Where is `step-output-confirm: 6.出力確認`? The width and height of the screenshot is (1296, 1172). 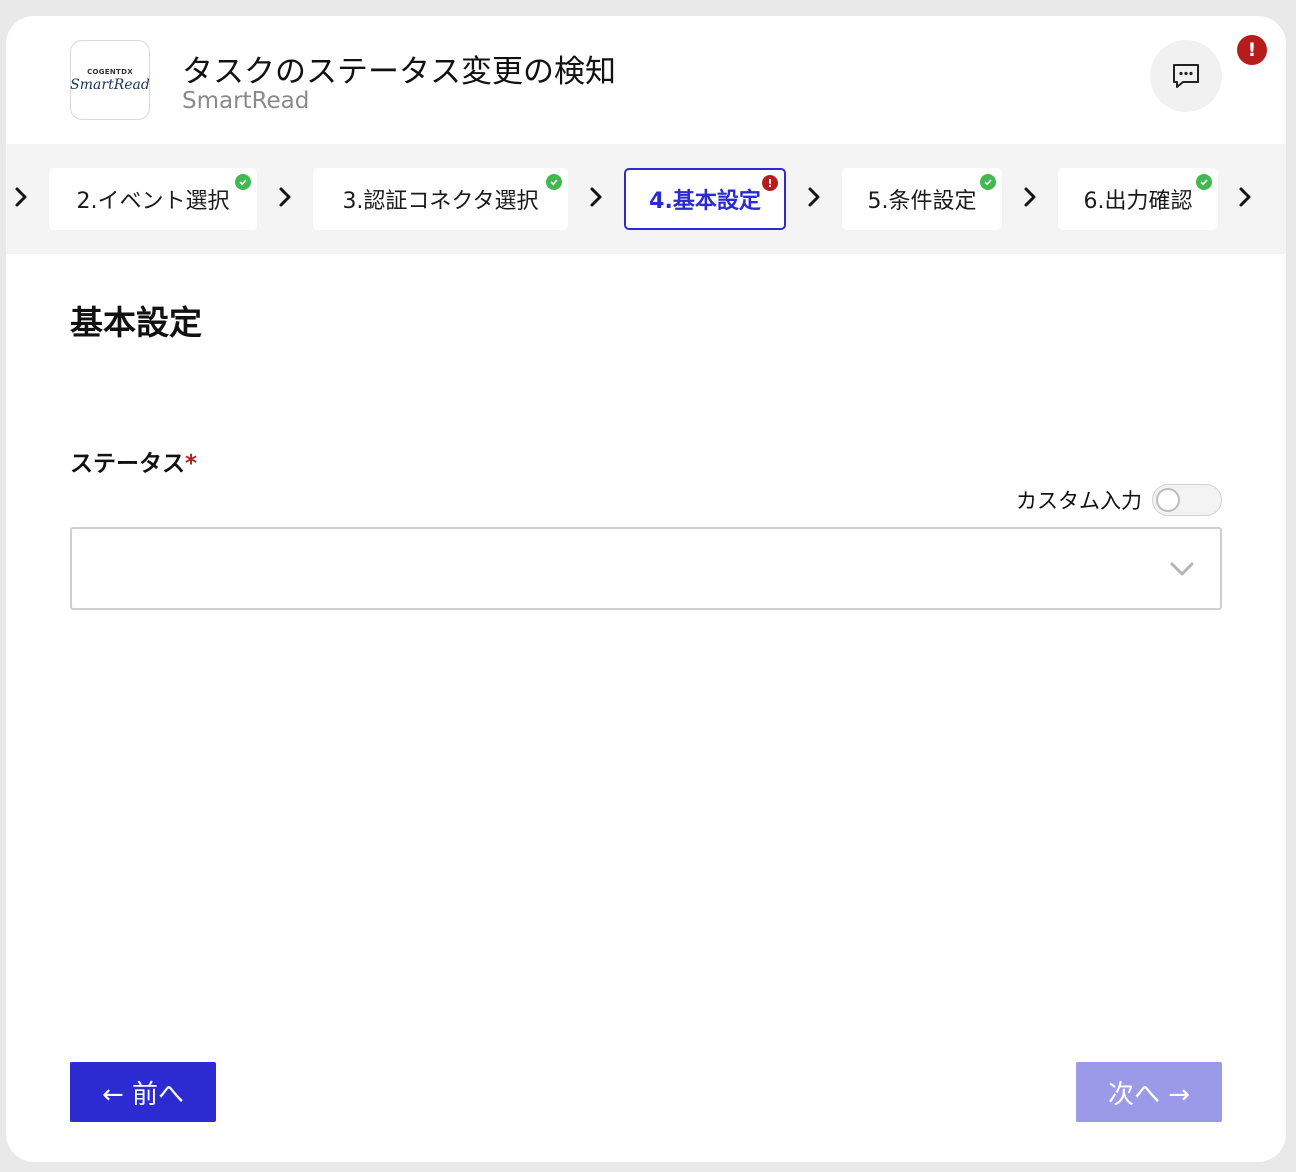
step-output-confirm: 6.出力確認 is located at coordinates (1138, 199).